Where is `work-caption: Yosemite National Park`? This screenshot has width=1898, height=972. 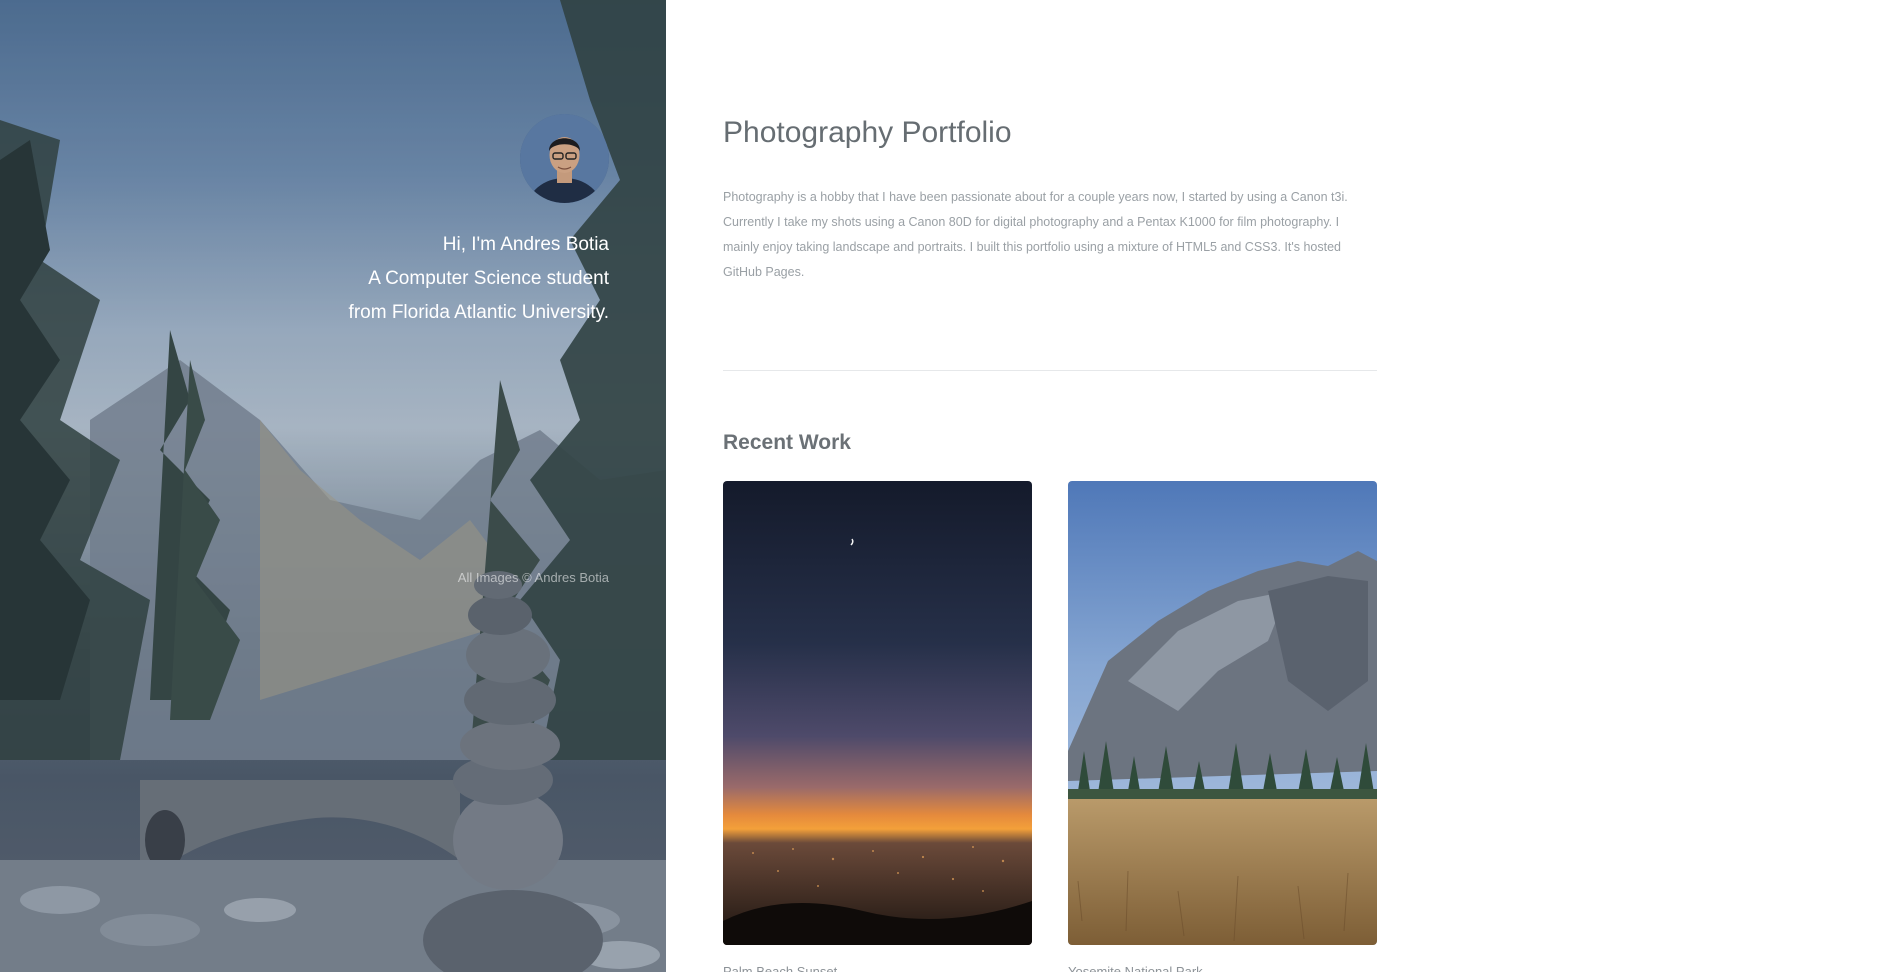 work-caption: Yosemite National Park is located at coordinates (1135, 968).